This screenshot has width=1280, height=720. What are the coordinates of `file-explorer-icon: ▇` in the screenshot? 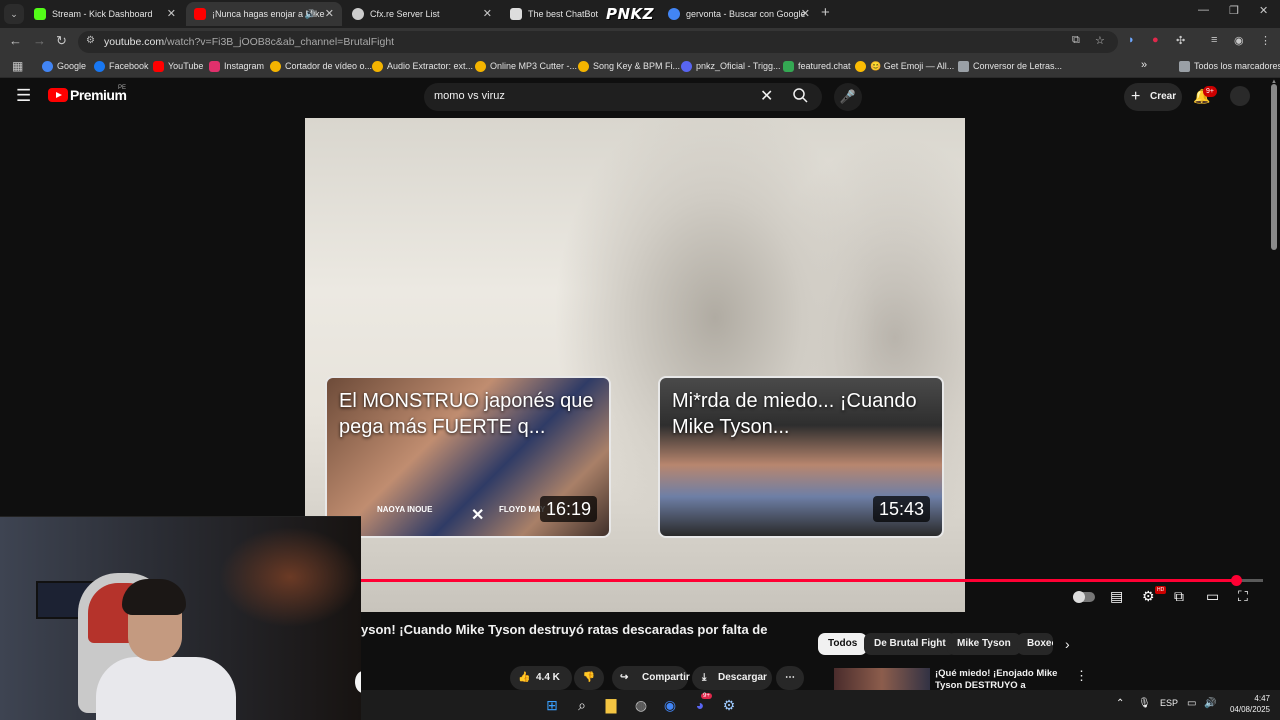 It's located at (611, 705).